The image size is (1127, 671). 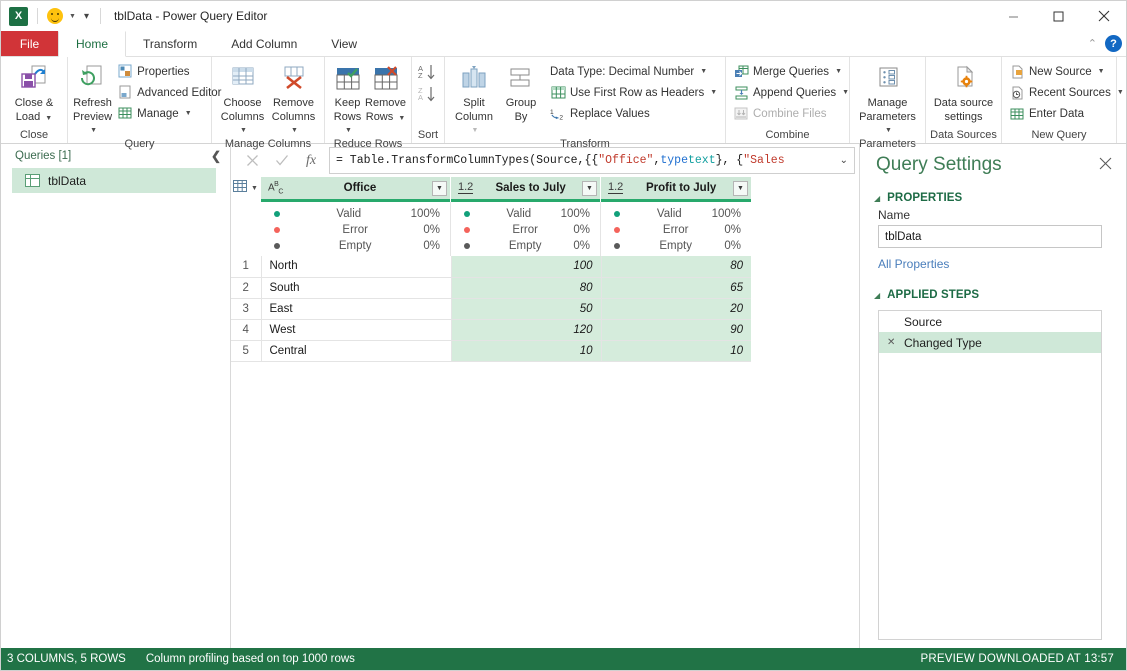 What do you see at coordinates (1113, 43) in the screenshot?
I see `help-icon: ?` at bounding box center [1113, 43].